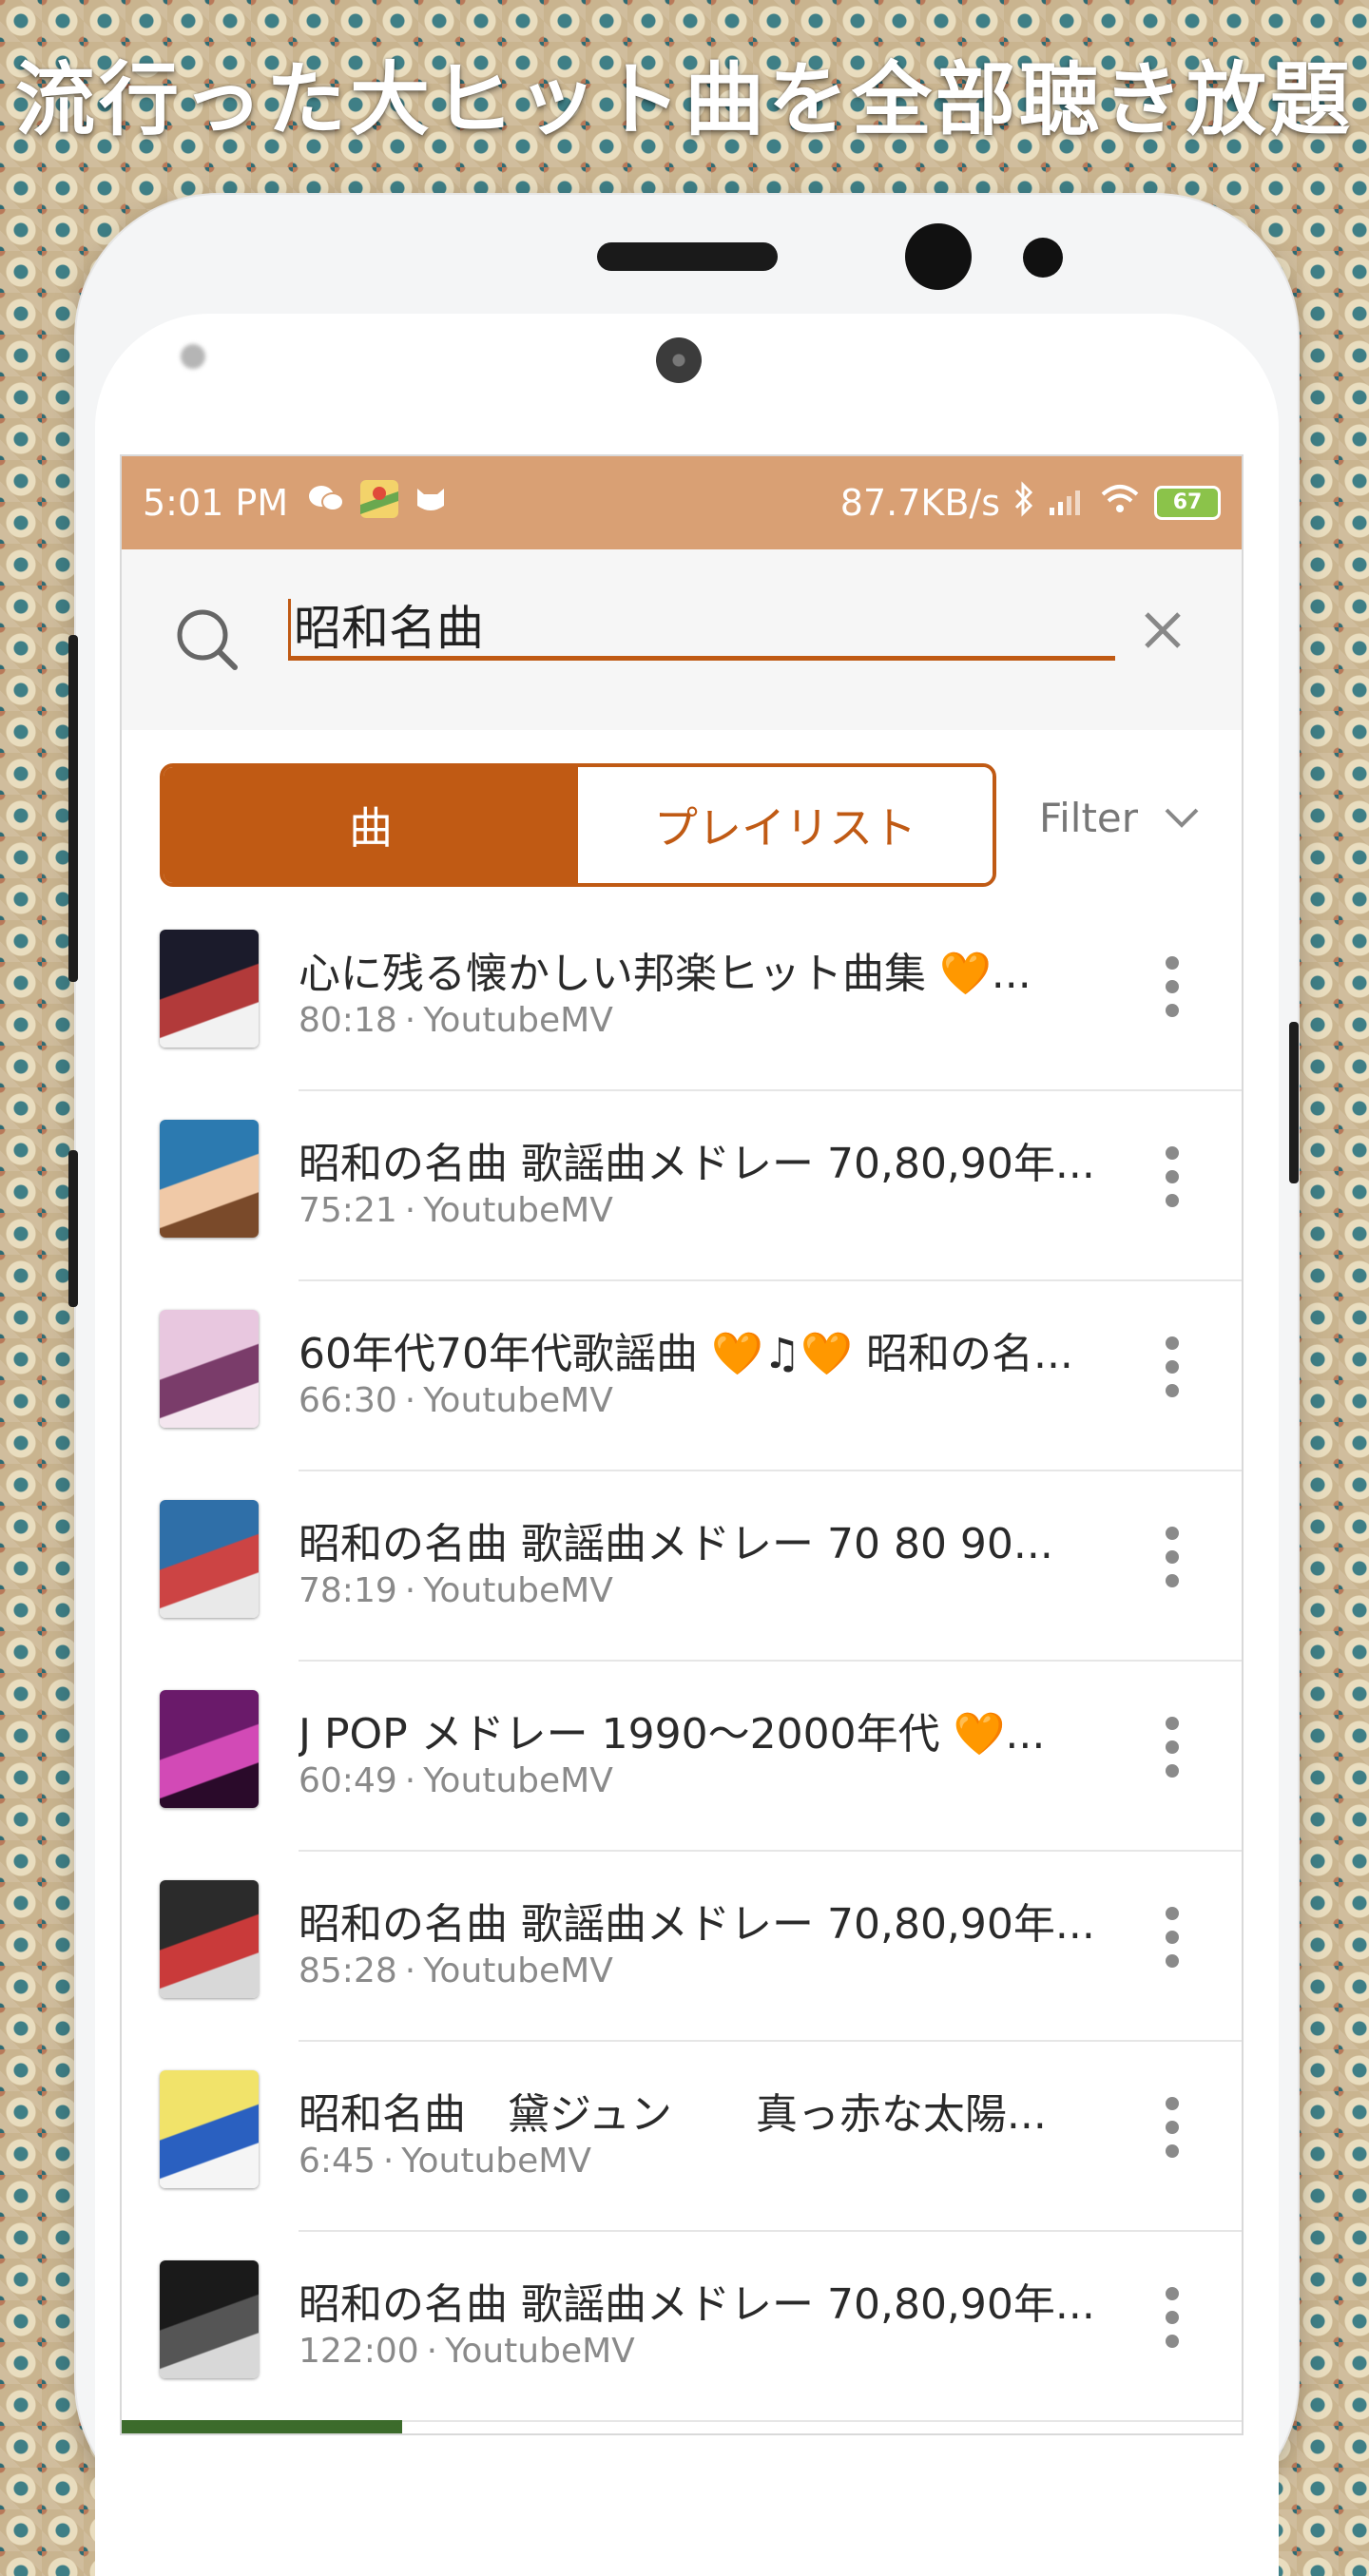  What do you see at coordinates (348, 1971) in the screenshot?
I see `track-duration: 85:28` at bounding box center [348, 1971].